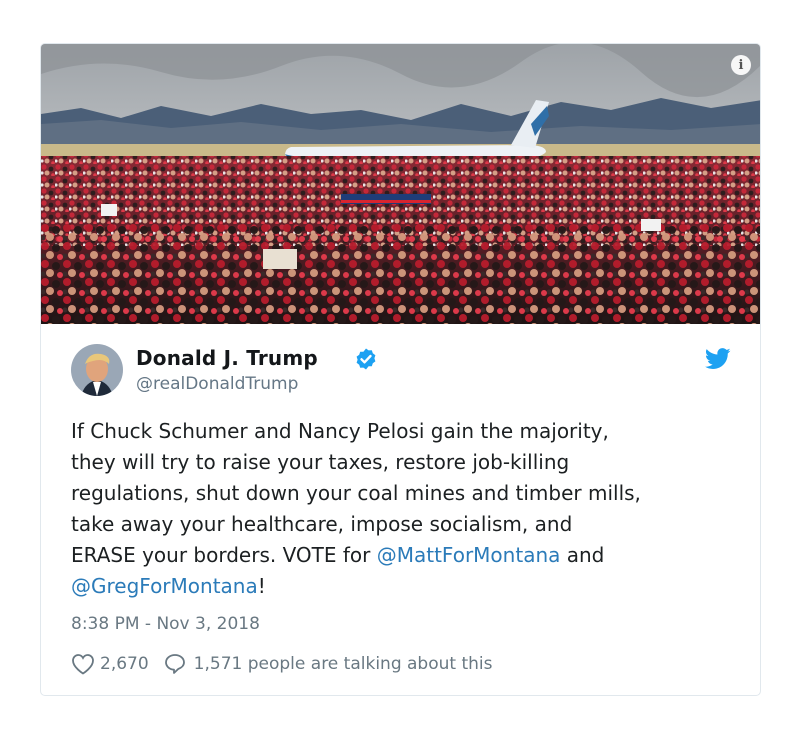 The width and height of the screenshot is (799, 730). What do you see at coordinates (164, 586) in the screenshot?
I see `mention-link-greg: @GregForMontana` at bounding box center [164, 586].